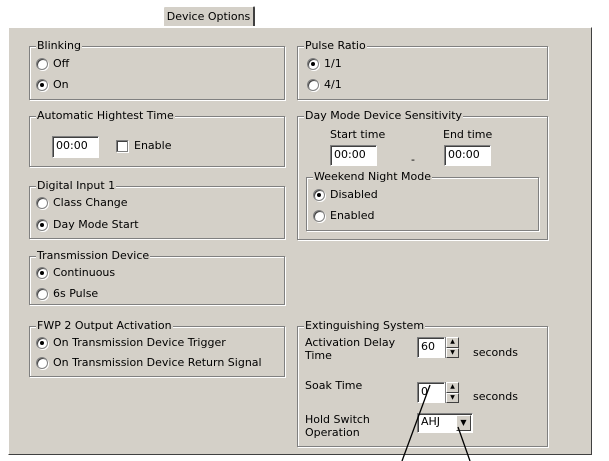  I want to click on pointer-line-soak, so click(416, 422).